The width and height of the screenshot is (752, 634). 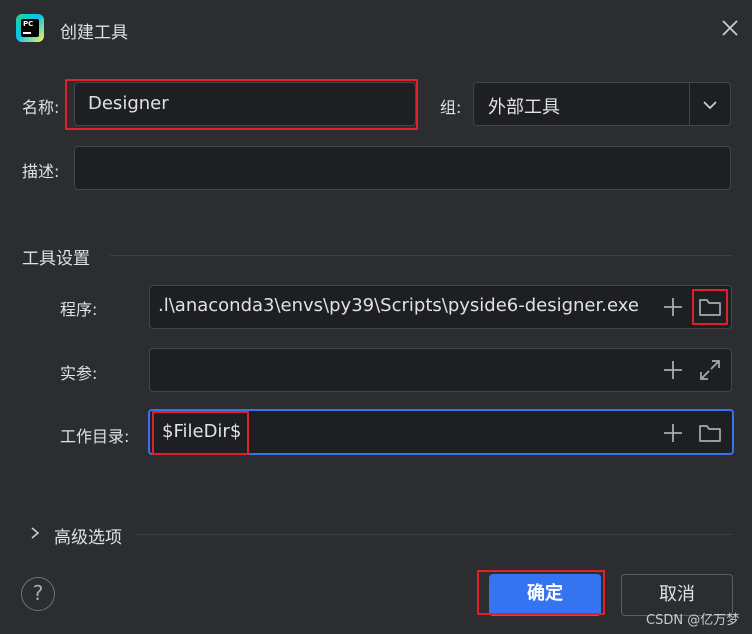 What do you see at coordinates (200, 433) in the screenshot?
I see `highlight-box-workdir` at bounding box center [200, 433].